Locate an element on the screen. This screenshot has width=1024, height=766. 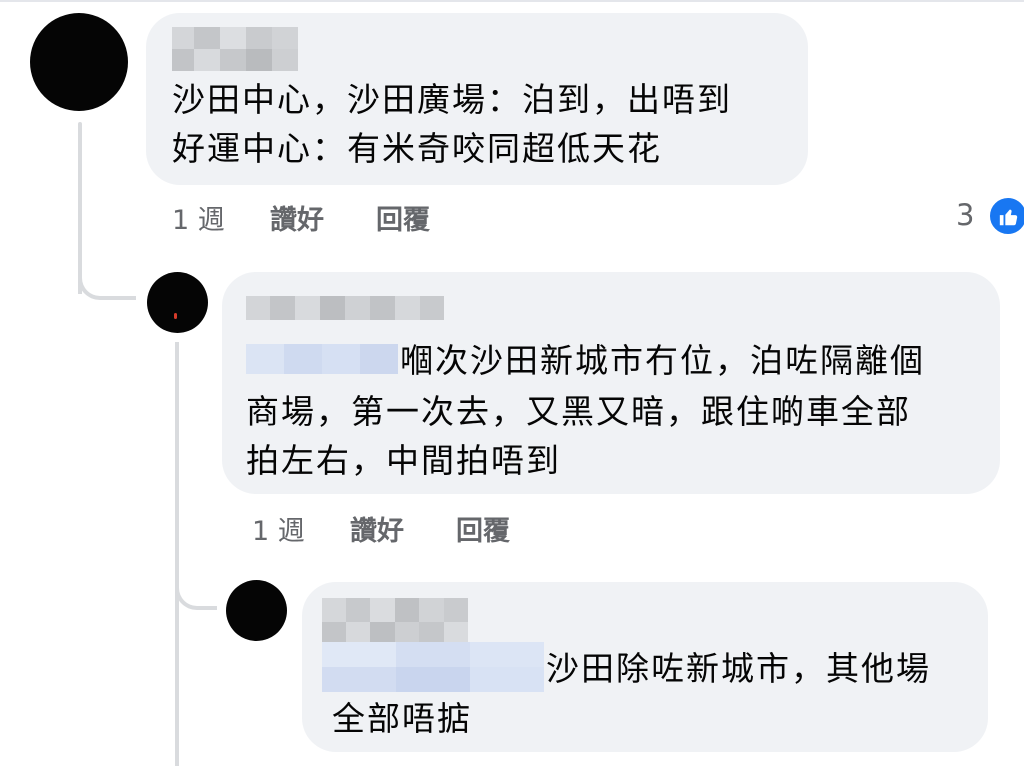
comment-text-line: 商場，第一次去，又黑又暗，跟住啲車全部 is located at coordinates (578, 411).